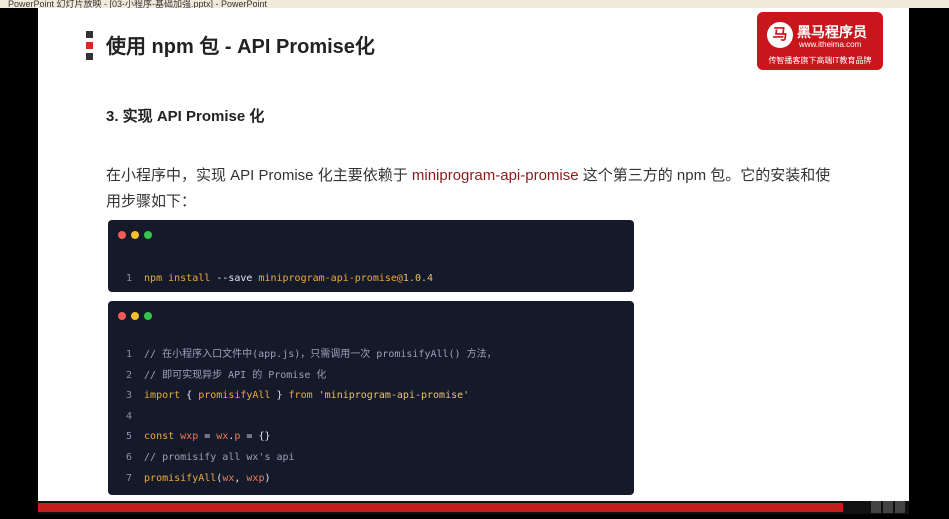 This screenshot has height=519, width=949. What do you see at coordinates (89, 47) in the screenshot?
I see `title-marker-icon` at bounding box center [89, 47].